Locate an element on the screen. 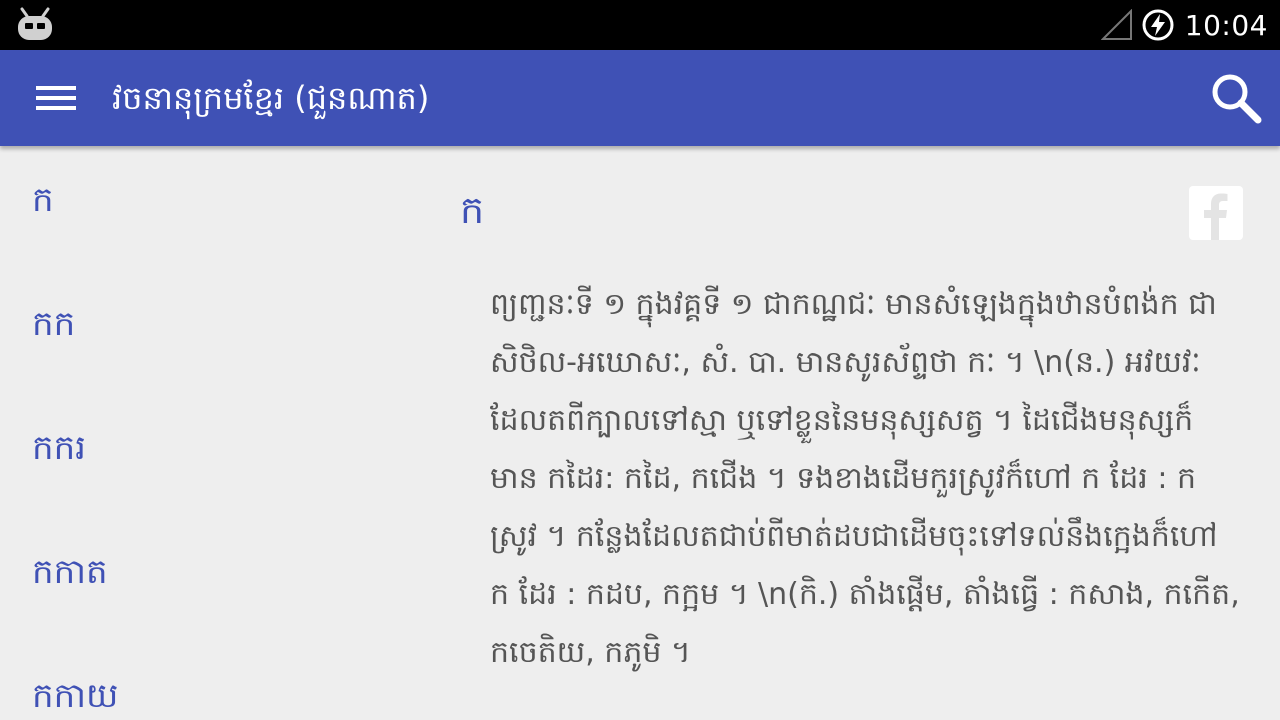 This screenshot has width=1280, height=720. hamburger-menu-icon is located at coordinates (56, 88).